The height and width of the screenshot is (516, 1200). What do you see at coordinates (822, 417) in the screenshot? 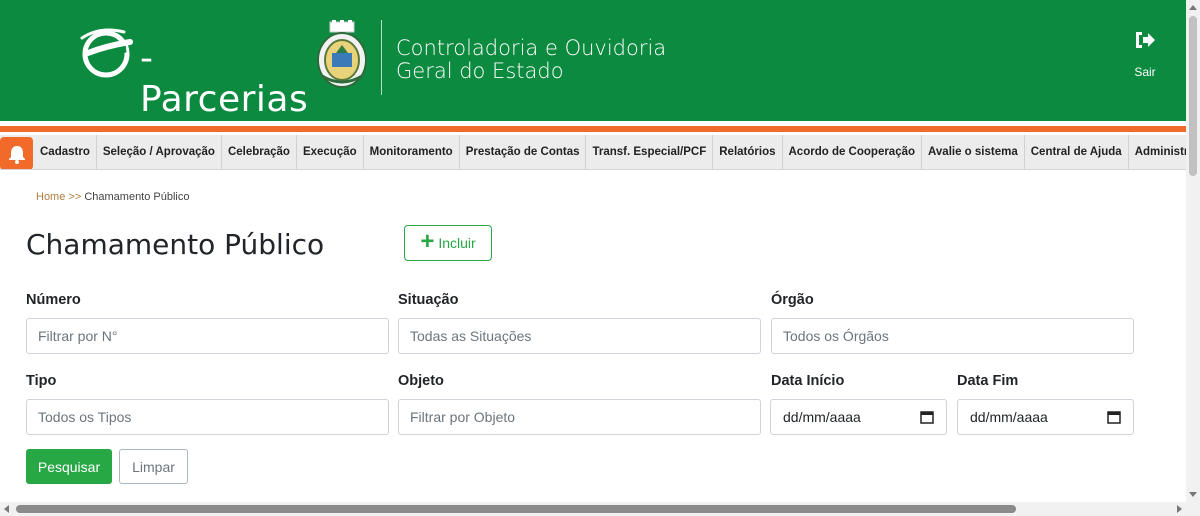
I see `data-inicio-value: dd/mm/aaaa` at bounding box center [822, 417].